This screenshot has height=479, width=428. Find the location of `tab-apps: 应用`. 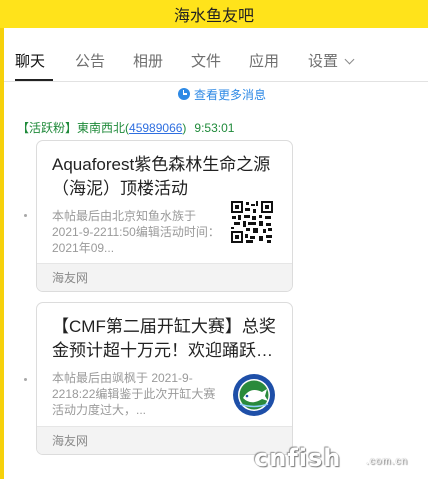

tab-apps: 应用 is located at coordinates (264, 60).